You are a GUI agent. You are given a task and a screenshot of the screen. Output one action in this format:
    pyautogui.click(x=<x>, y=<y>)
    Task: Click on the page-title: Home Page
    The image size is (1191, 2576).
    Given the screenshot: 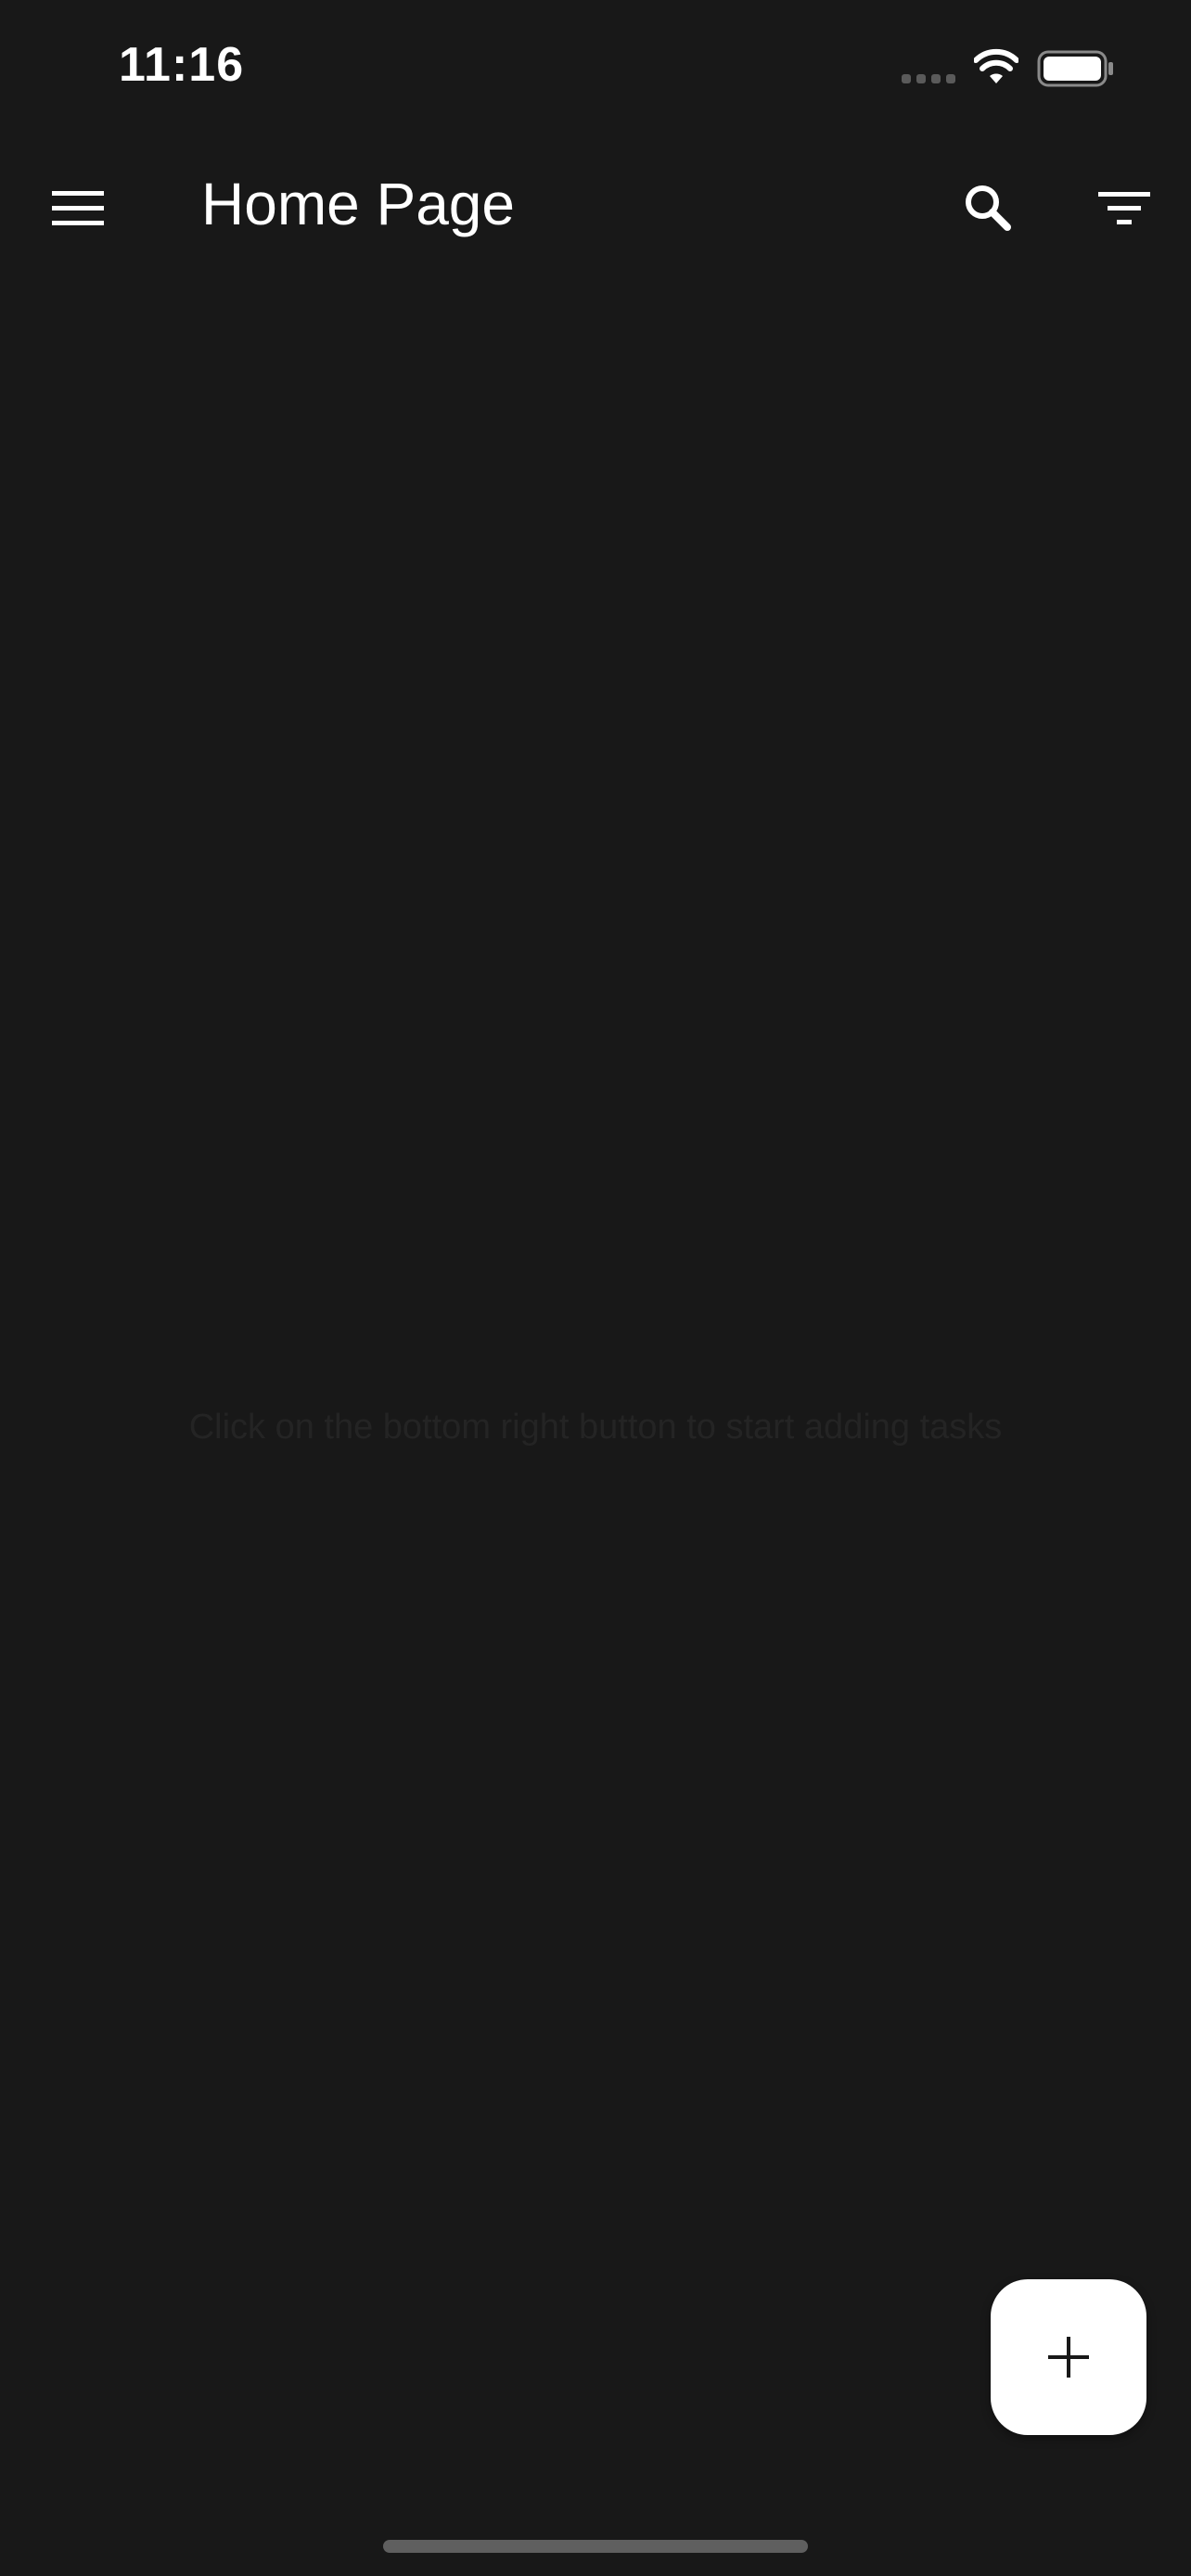 What is the action you would take?
    pyautogui.click(x=358, y=204)
    